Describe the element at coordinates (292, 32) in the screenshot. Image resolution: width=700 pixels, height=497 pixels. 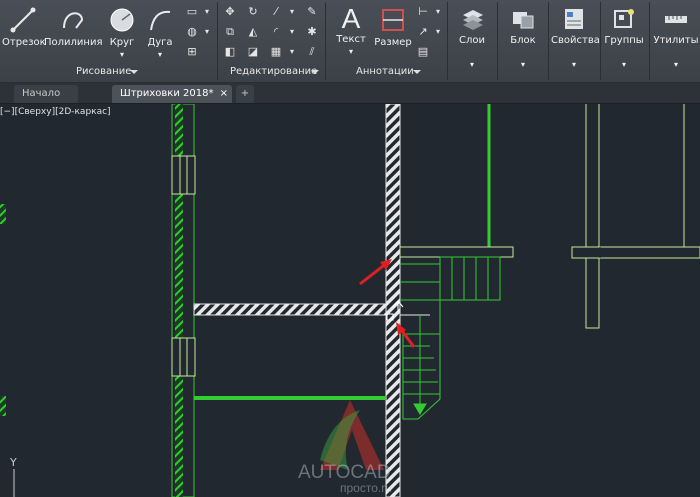
I see `fillet-dropdown-icon: ▾` at that location.